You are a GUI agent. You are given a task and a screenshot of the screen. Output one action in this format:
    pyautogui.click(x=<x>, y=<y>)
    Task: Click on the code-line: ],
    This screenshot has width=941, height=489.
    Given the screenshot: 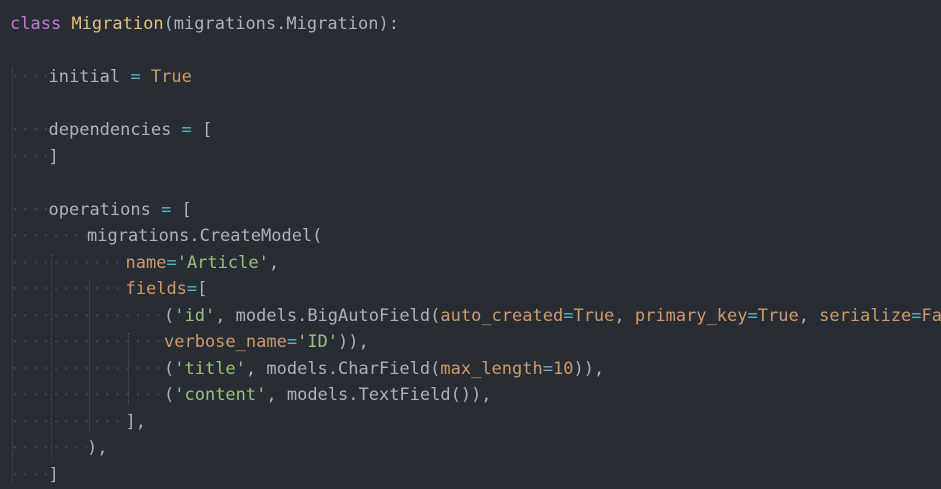 What is the action you would take?
    pyautogui.click(x=136, y=422)
    